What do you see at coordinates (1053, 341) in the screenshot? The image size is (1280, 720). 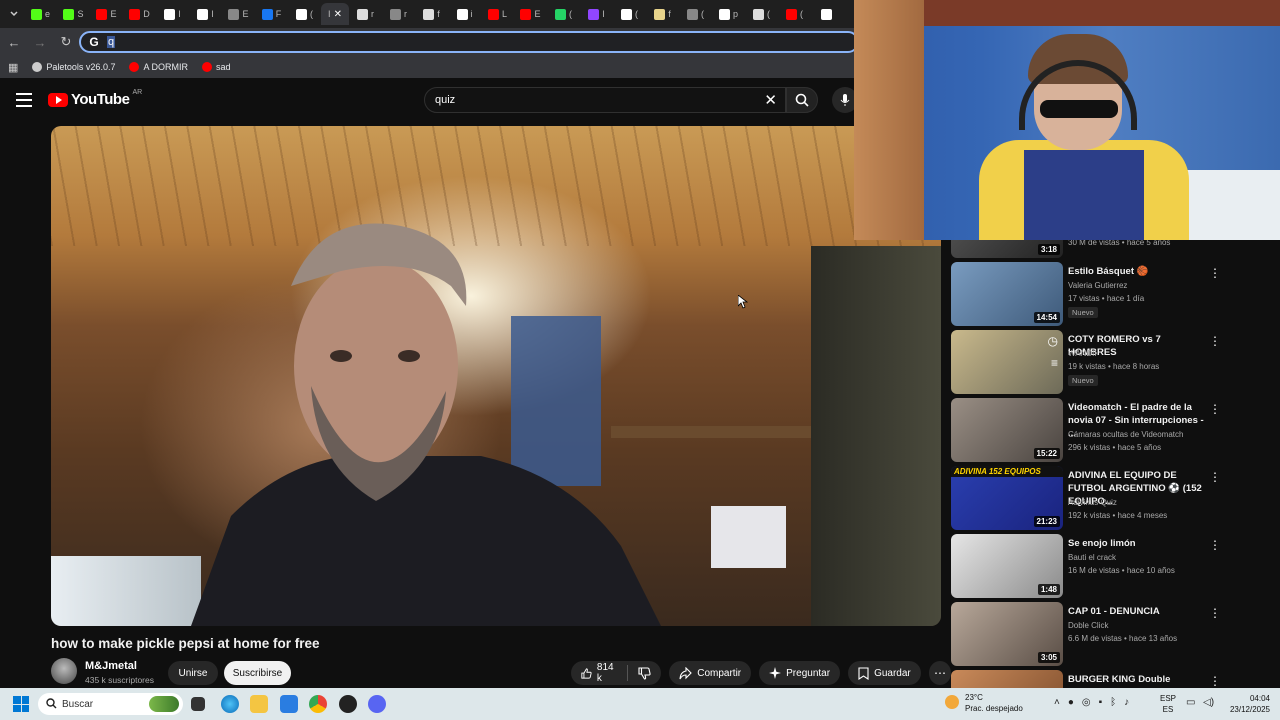 I see `watch-later-icon: ◷` at bounding box center [1053, 341].